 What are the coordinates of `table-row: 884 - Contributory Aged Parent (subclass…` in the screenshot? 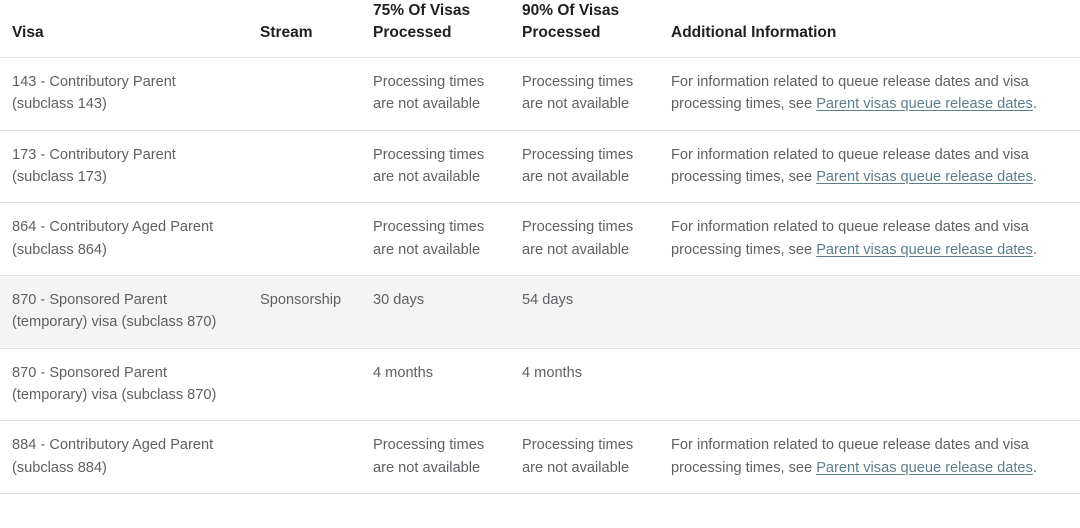 It's located at (540, 457).